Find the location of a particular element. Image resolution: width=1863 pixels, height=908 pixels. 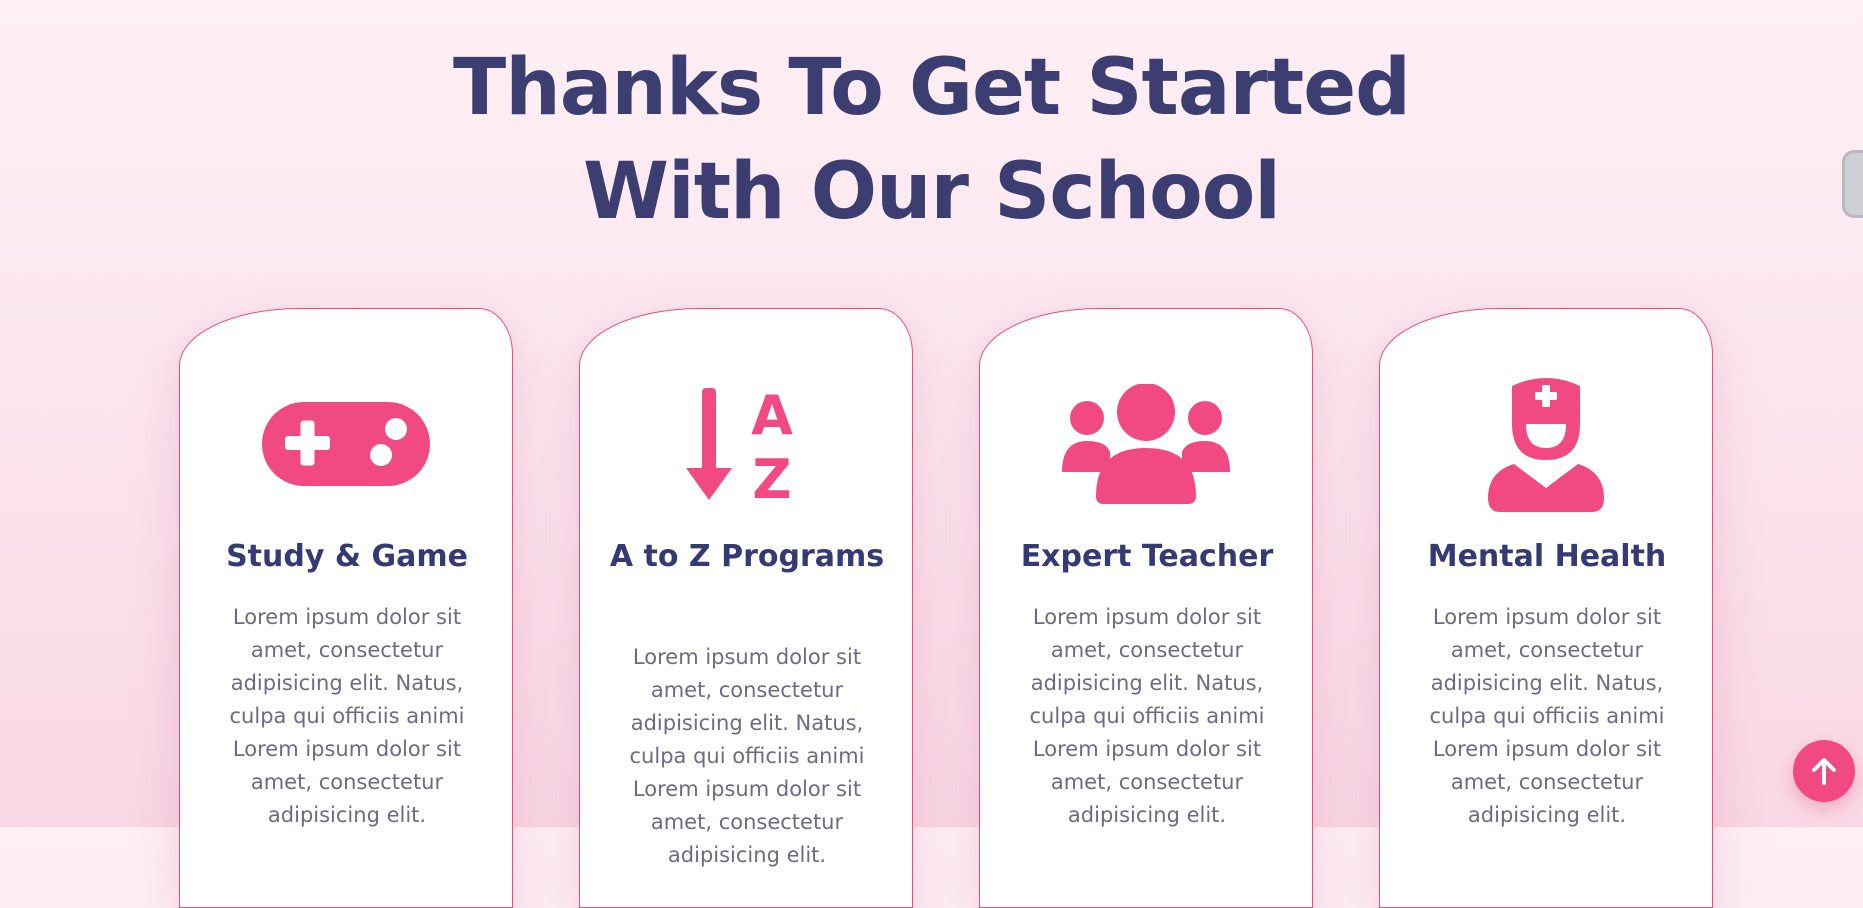

users-group-icon is located at coordinates (1146, 444).